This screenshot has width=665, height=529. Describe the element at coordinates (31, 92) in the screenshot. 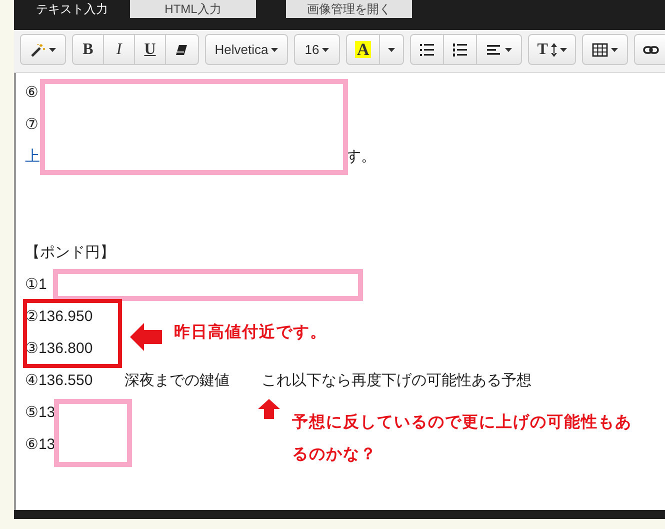

I see `text-line: ⑥` at that location.